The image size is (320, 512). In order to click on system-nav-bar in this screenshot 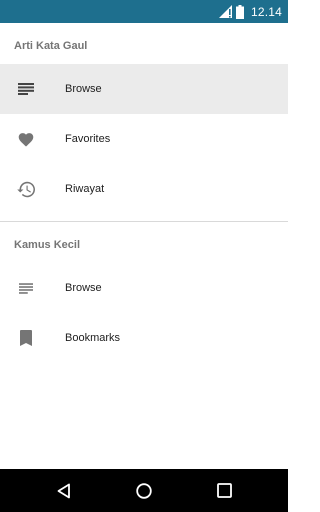, I will do `click(144, 490)`.